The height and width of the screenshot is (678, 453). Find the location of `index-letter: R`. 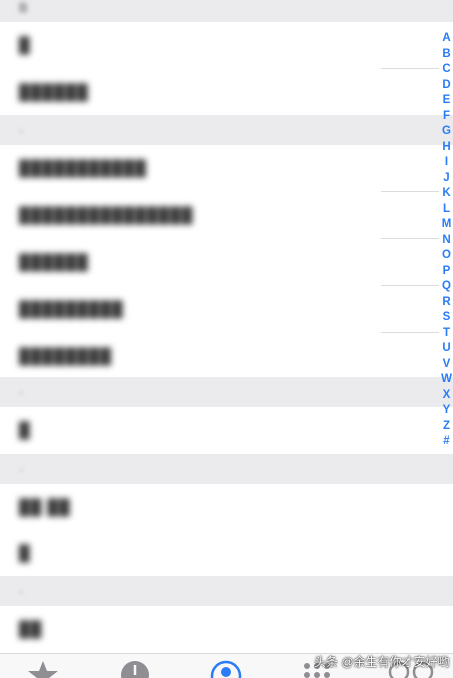

index-letter: R is located at coordinates (446, 303).